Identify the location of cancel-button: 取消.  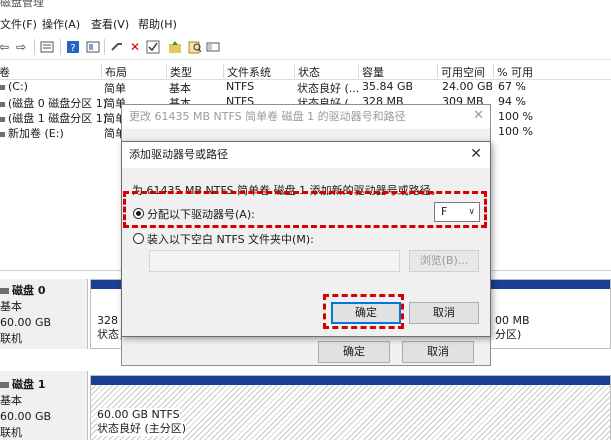
(444, 313).